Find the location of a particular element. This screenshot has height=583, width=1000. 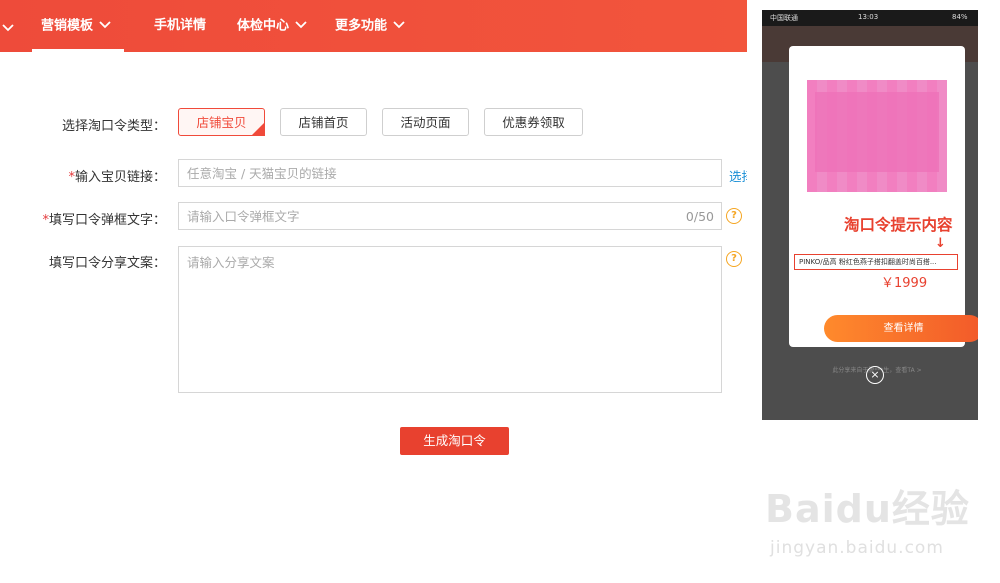

link-input: 任意淘宝 / 天猫宝贝的链接 is located at coordinates (450, 173).